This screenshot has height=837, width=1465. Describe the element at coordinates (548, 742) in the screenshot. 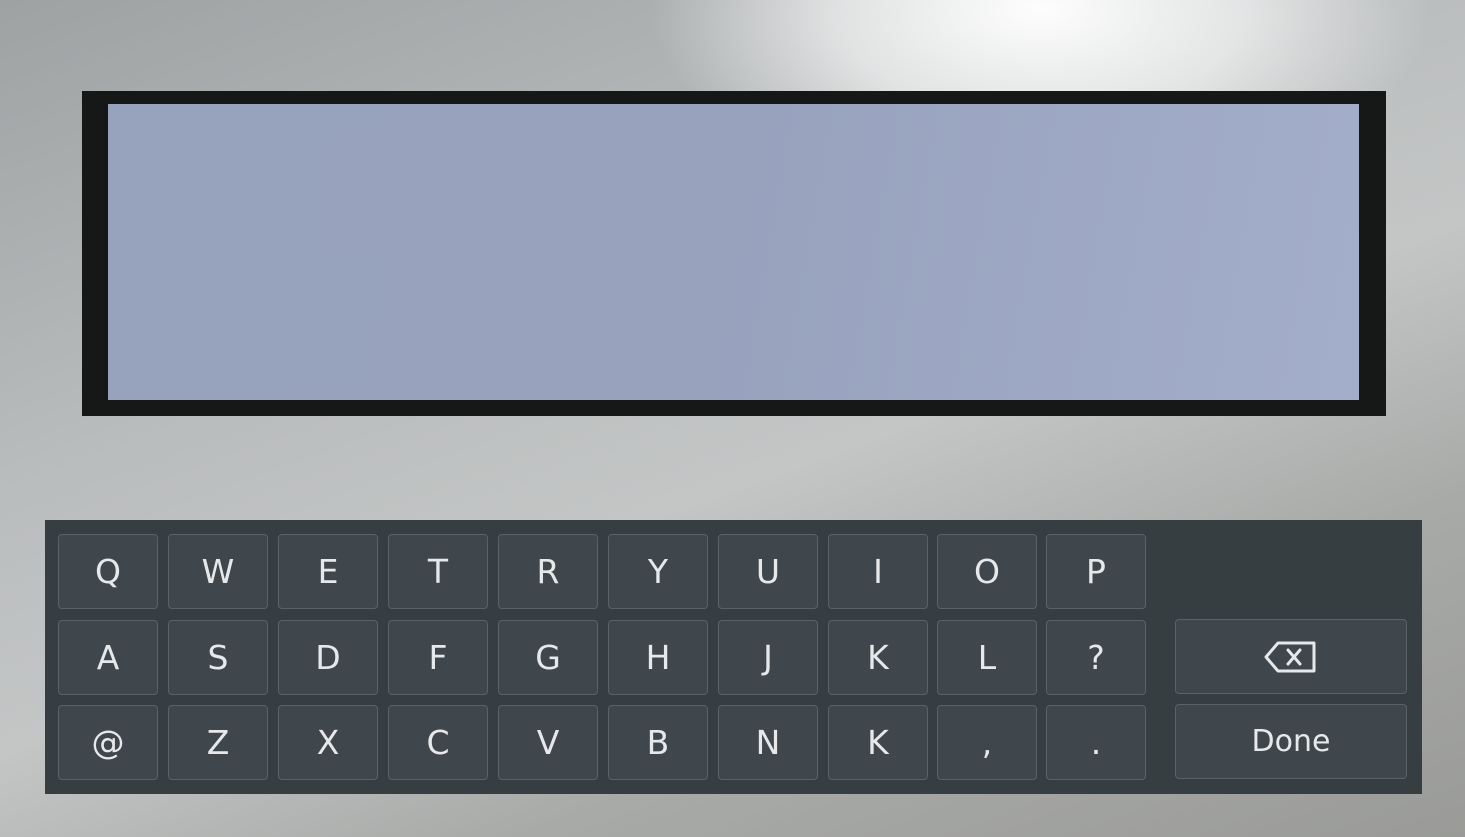

I see `key-v: V` at that location.